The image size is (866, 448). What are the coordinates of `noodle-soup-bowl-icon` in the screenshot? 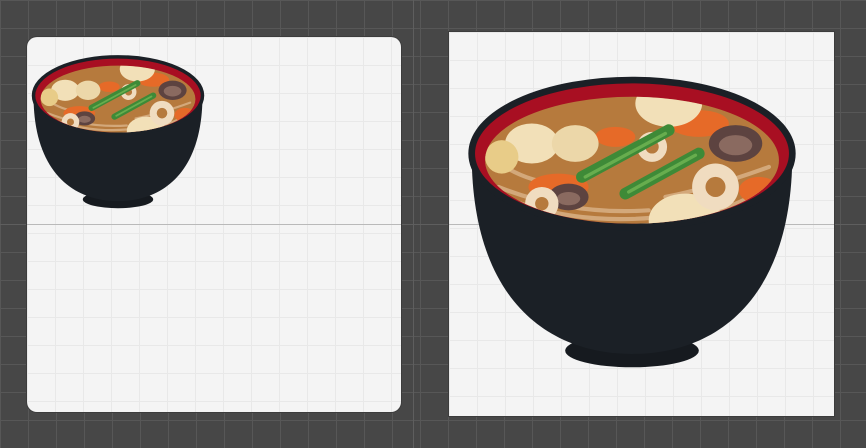 It's located at (118, 129).